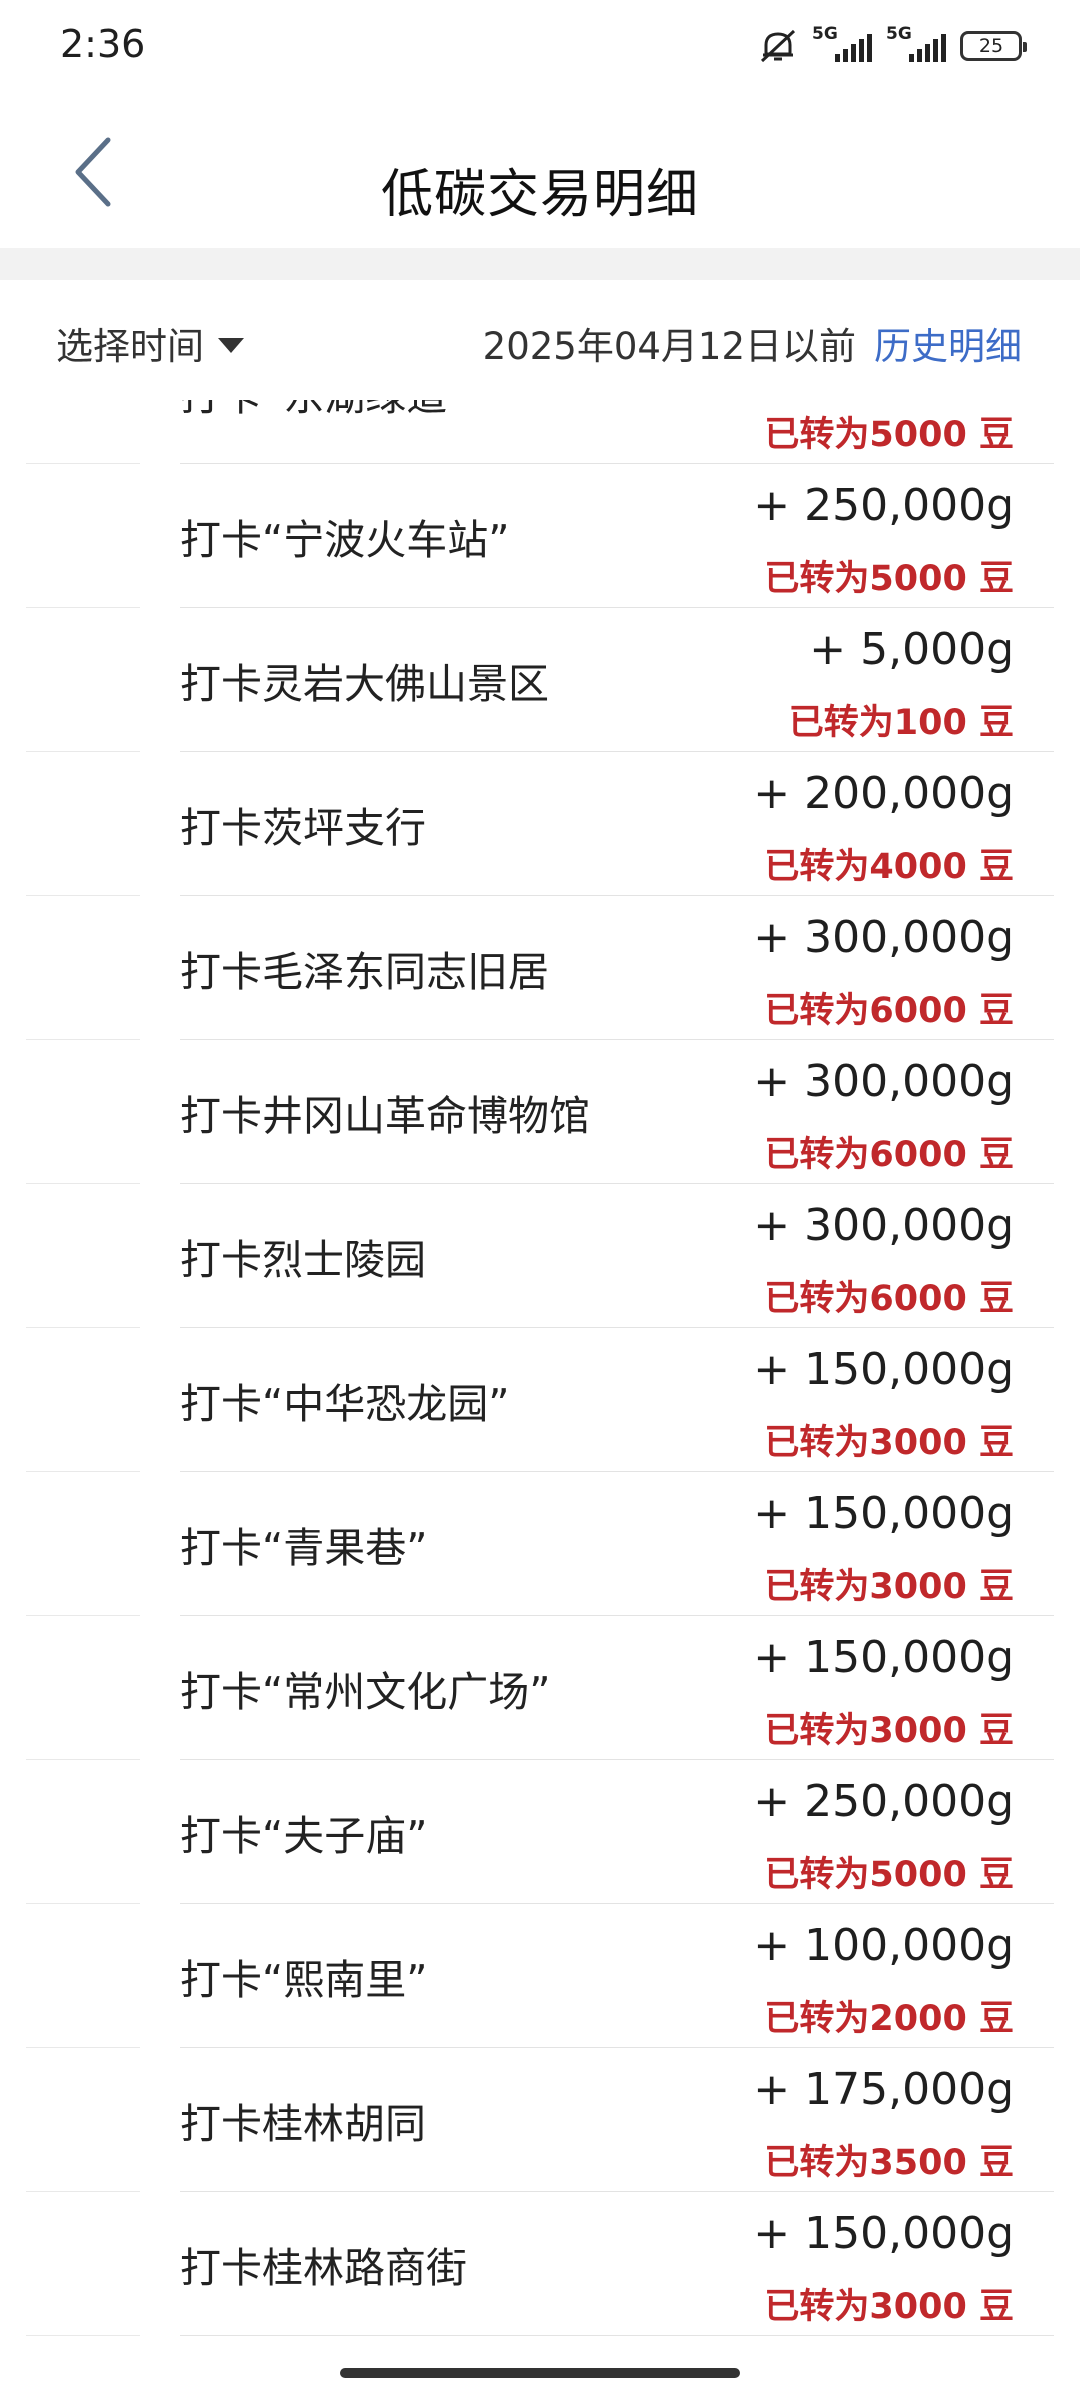 This screenshot has width=1080, height=2400. I want to click on record-row: 打卡桂林胡同 + 175,000g 已转为3500 豆, so click(540, 2120).